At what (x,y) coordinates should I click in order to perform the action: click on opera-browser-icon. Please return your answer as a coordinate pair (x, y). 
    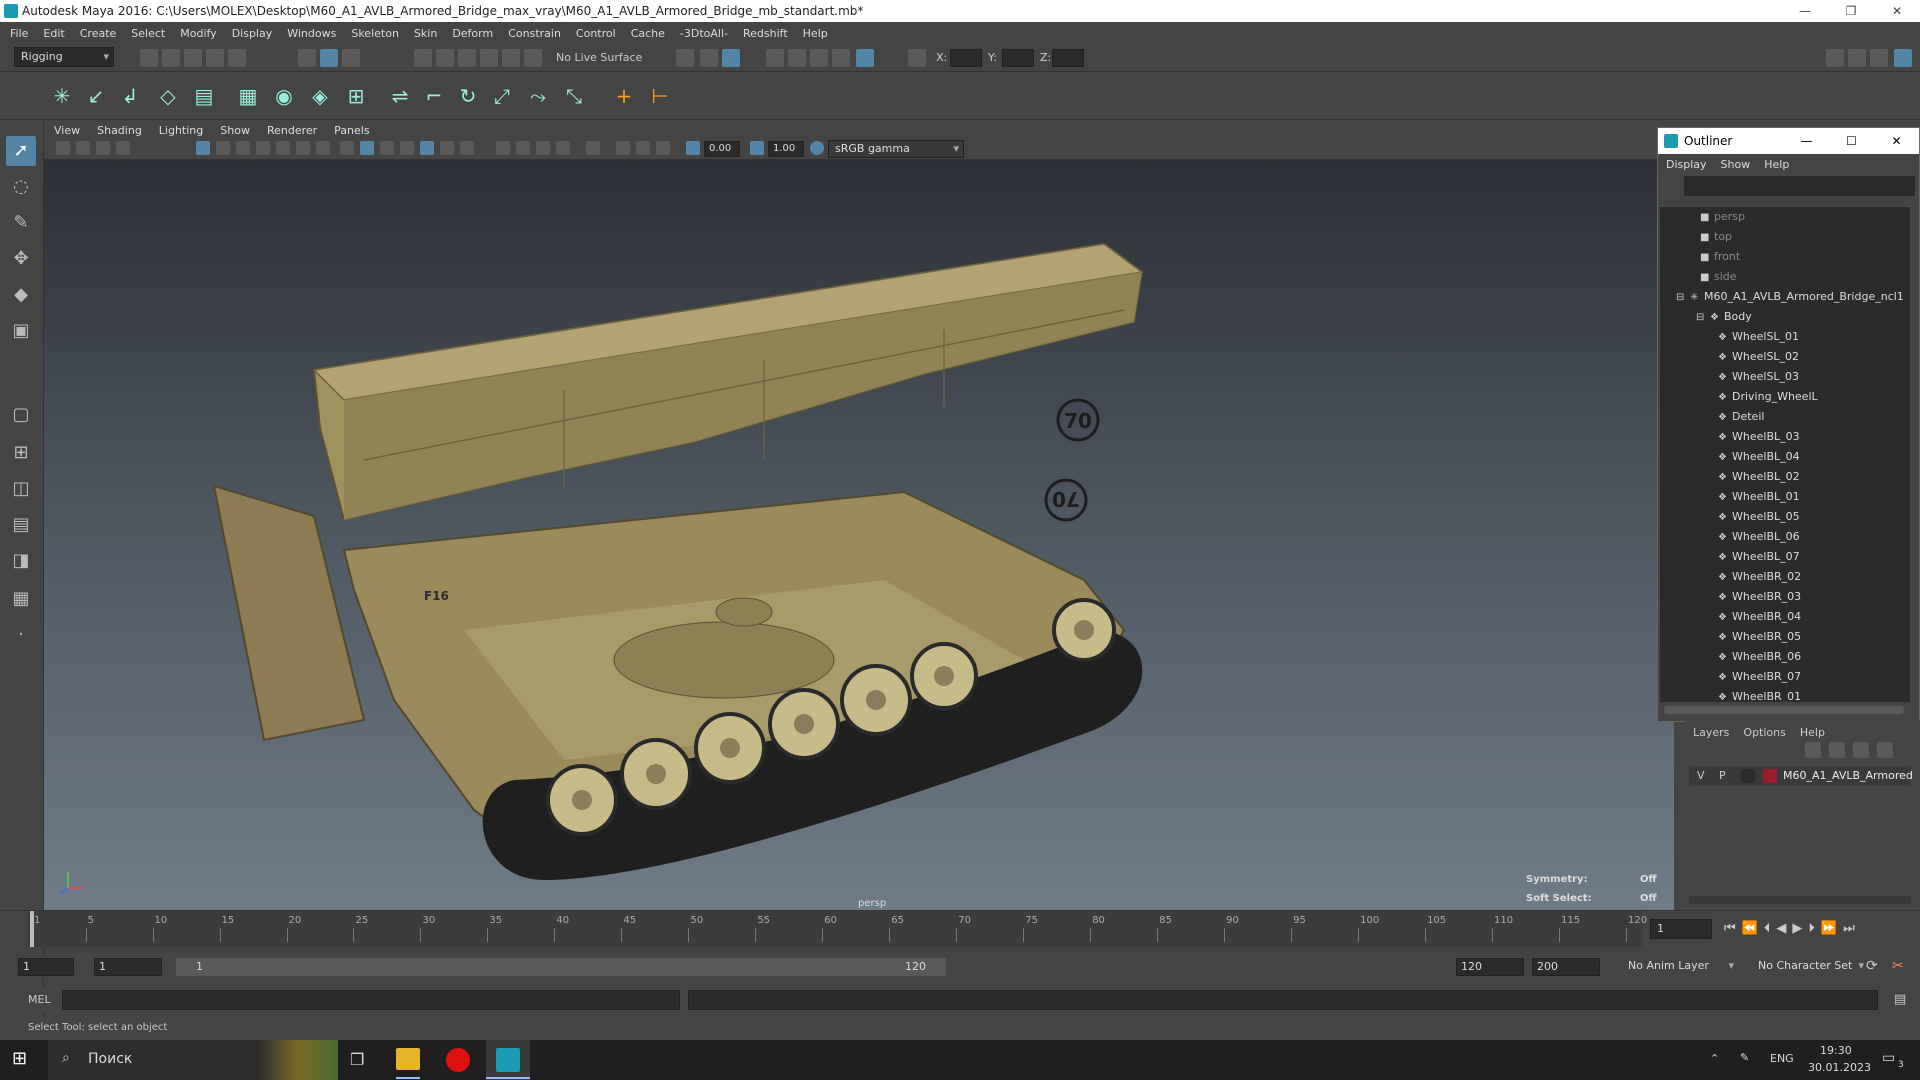
    Looking at the image, I should click on (458, 1060).